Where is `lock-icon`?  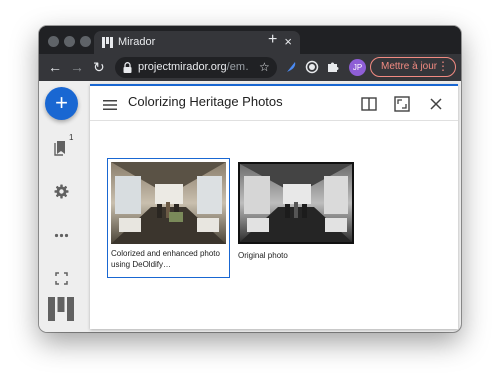 lock-icon is located at coordinates (127, 67).